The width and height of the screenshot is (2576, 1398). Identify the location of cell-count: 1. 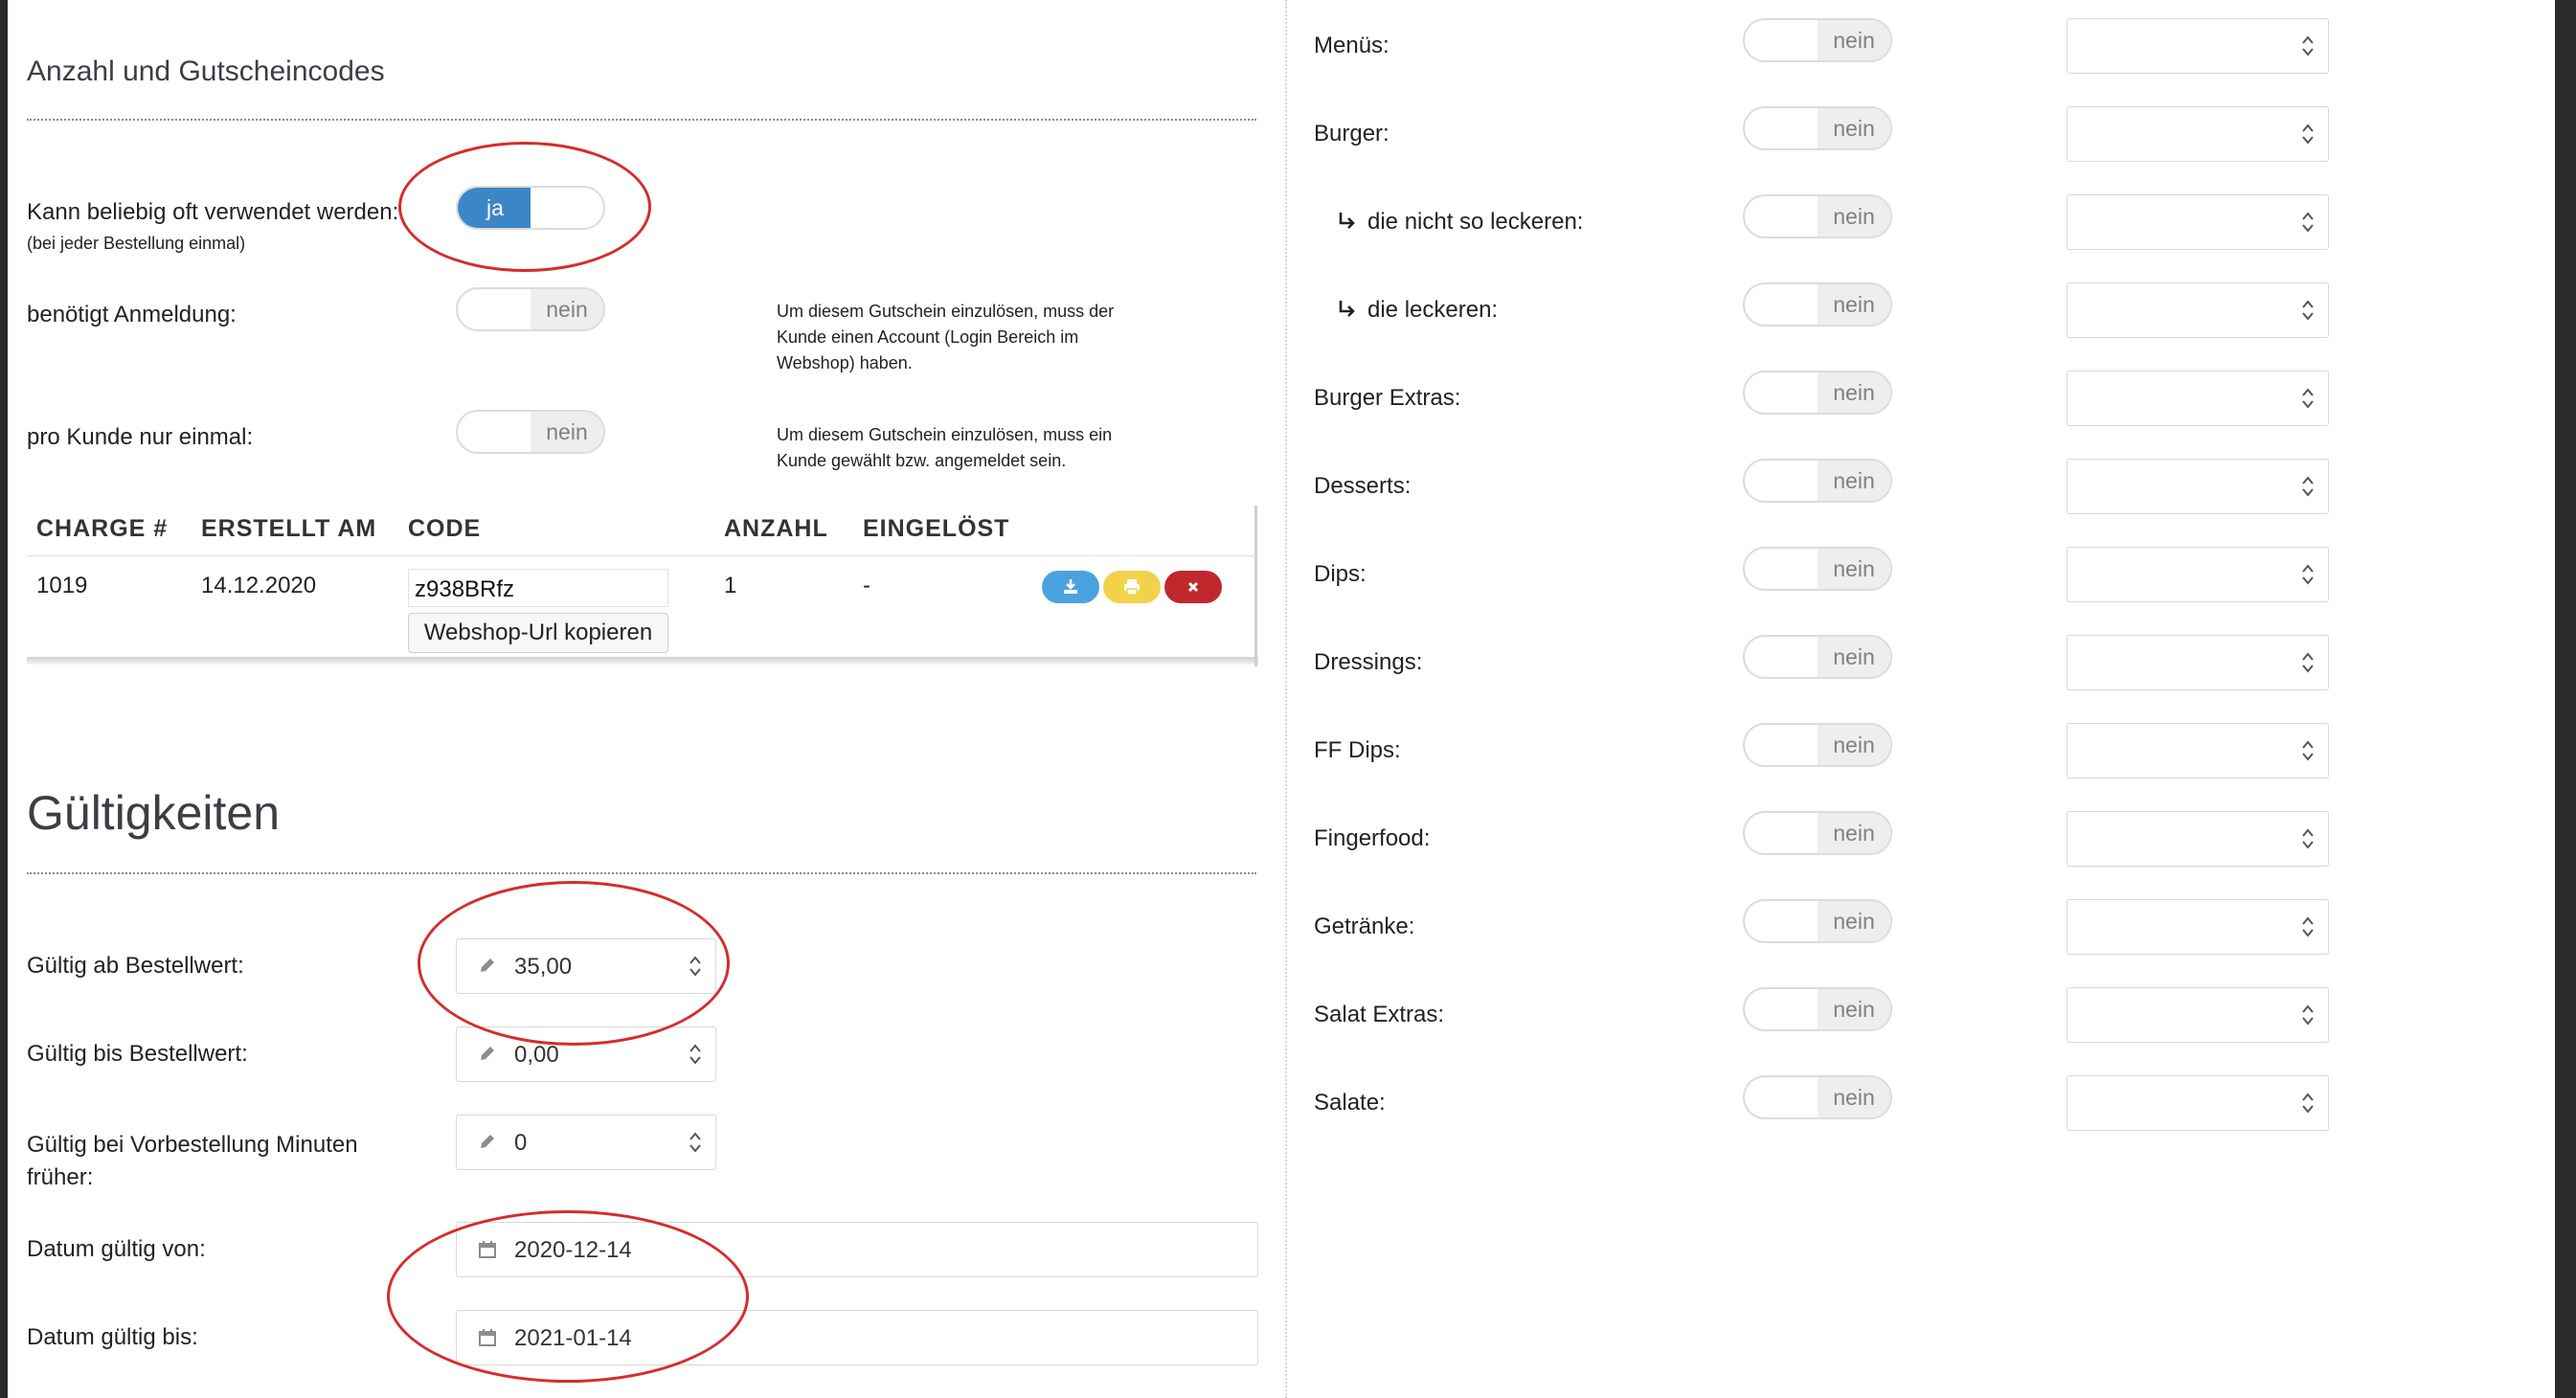
(730, 585).